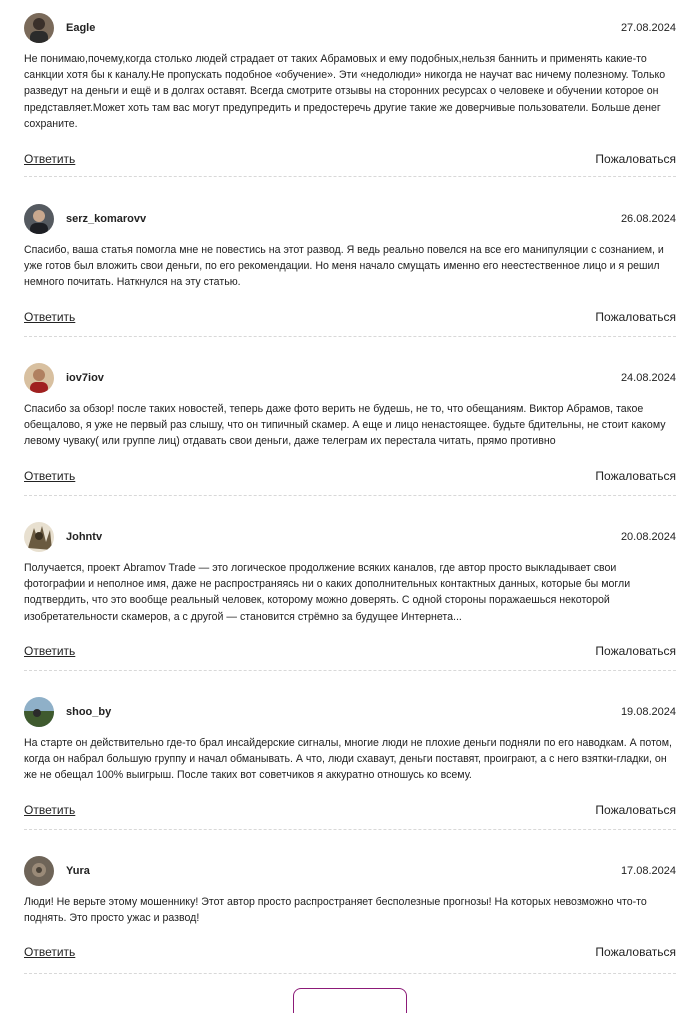 This screenshot has height=1013, width=693. Describe the element at coordinates (350, 1000) in the screenshot. I see `load-more-button` at that location.